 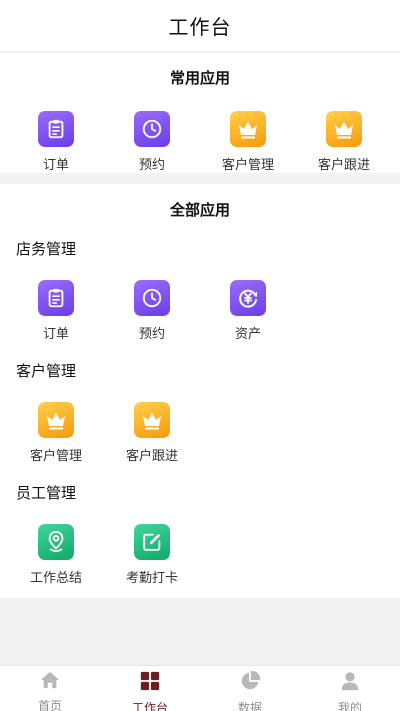 I want to click on common-app-orders: 订单, so click(x=56, y=142).